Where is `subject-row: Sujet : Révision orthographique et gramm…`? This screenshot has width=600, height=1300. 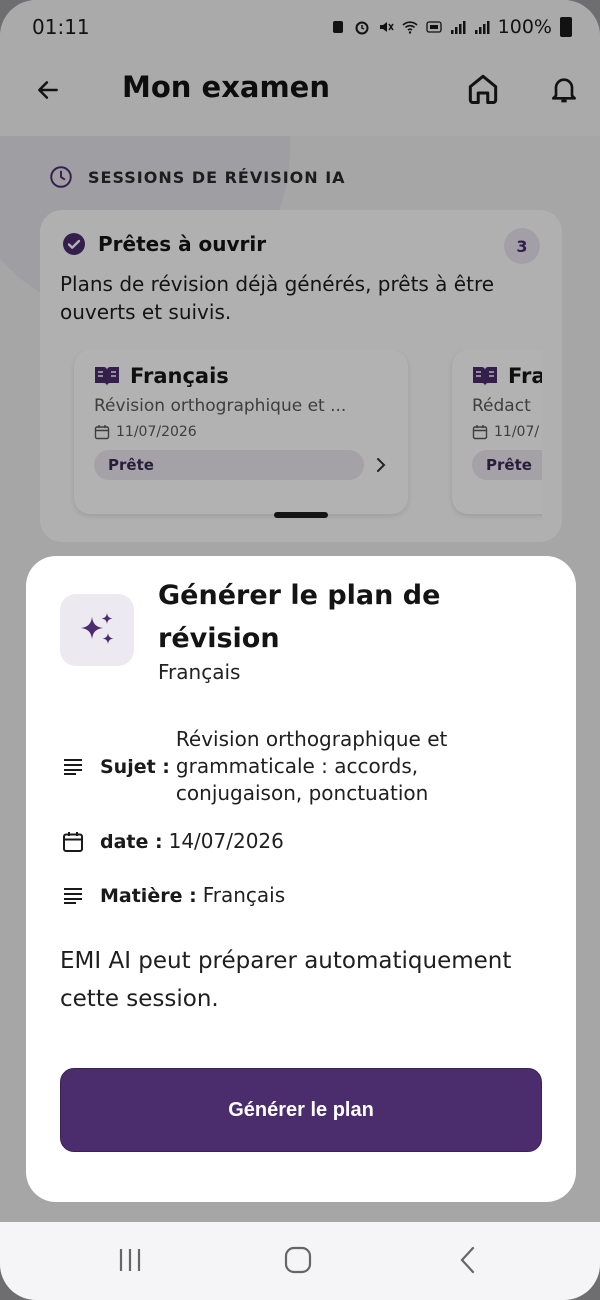
subject-row: Sujet : Révision orthographique et gramm… is located at coordinates (283, 766).